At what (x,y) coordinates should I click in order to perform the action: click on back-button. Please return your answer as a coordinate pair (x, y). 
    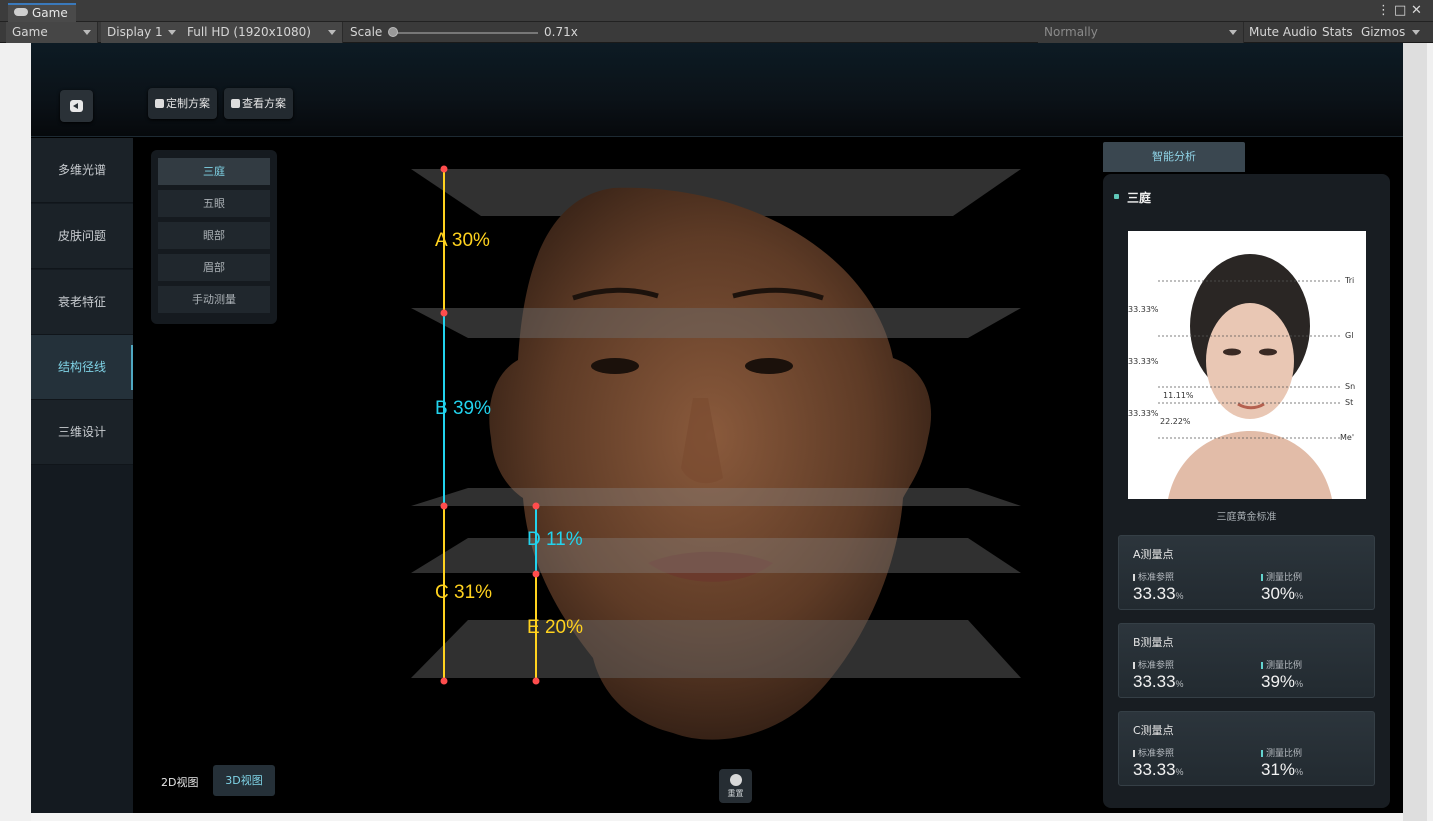
    Looking at the image, I should click on (76, 106).